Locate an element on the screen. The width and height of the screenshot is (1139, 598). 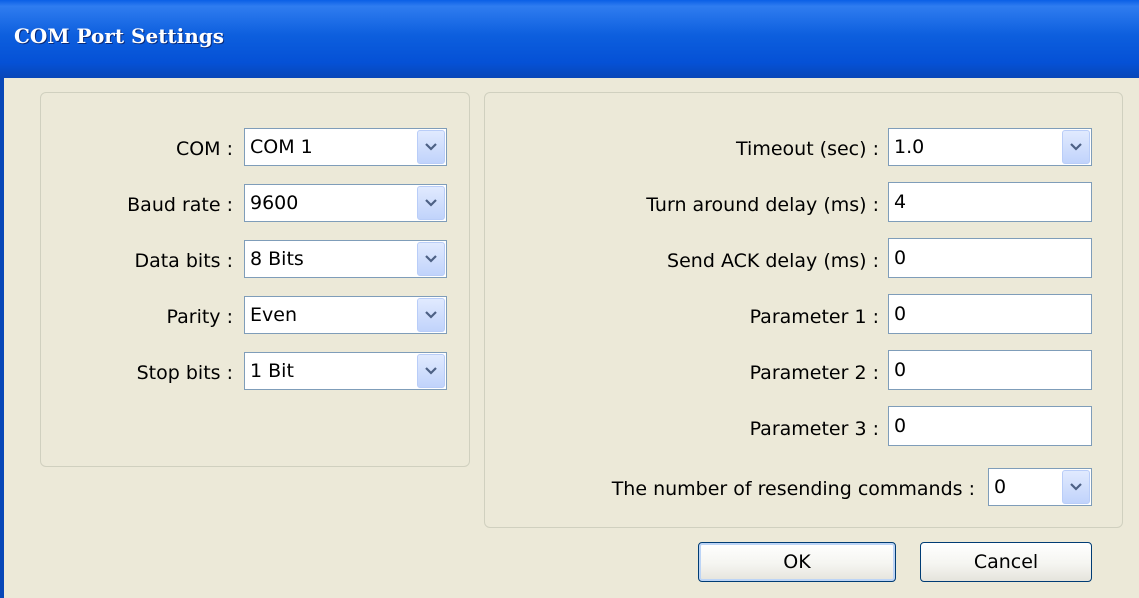
parameter-2-label: Parameter 2 : is located at coordinates (814, 373).